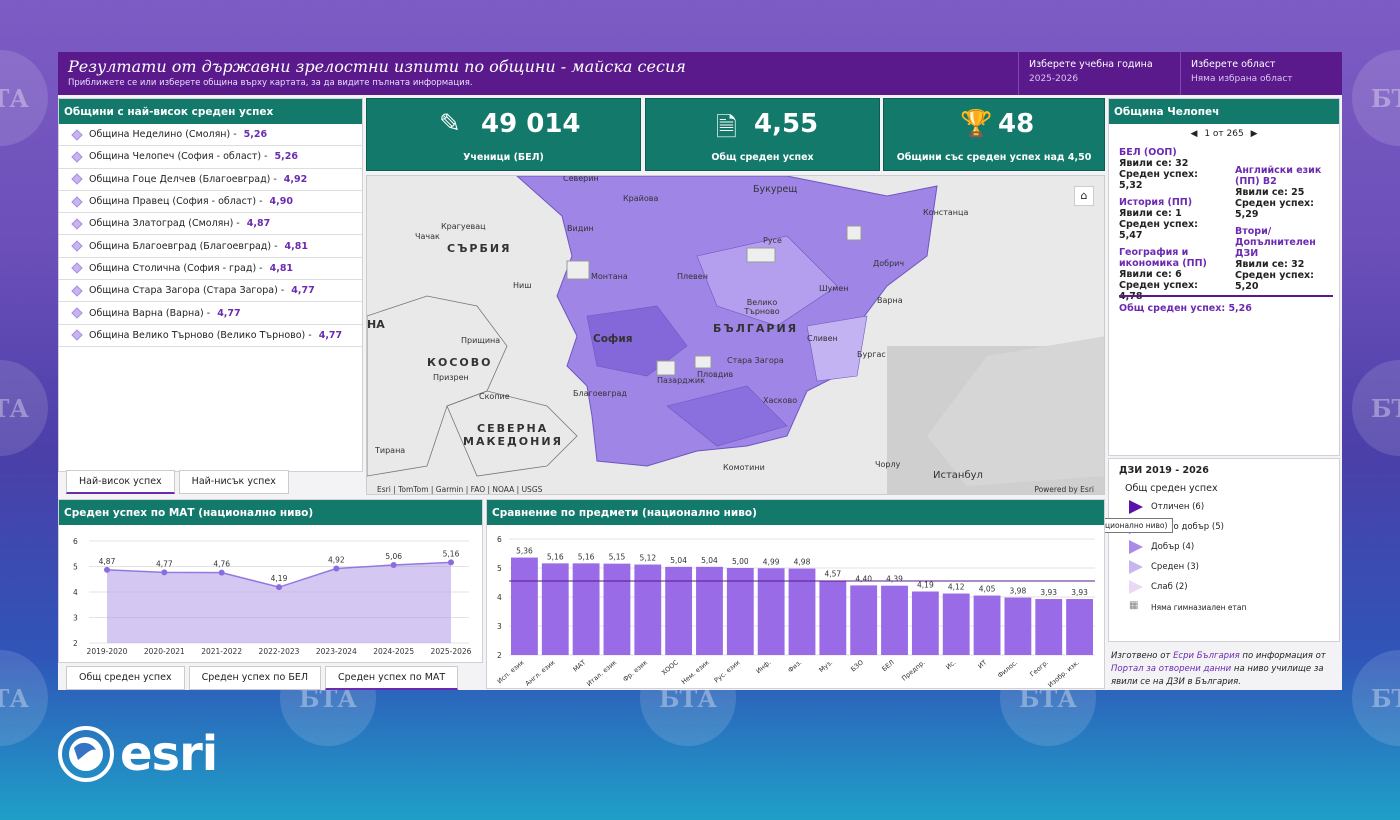  What do you see at coordinates (393, 651) in the screenshot?
I see `x-tick-label: 2024-2025` at bounding box center [393, 651].